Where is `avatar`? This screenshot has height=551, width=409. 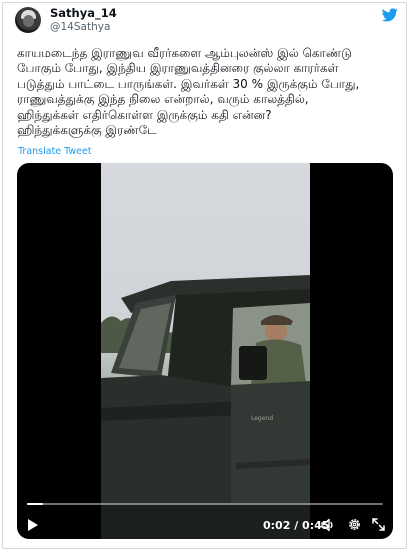
avatar is located at coordinates (28, 20).